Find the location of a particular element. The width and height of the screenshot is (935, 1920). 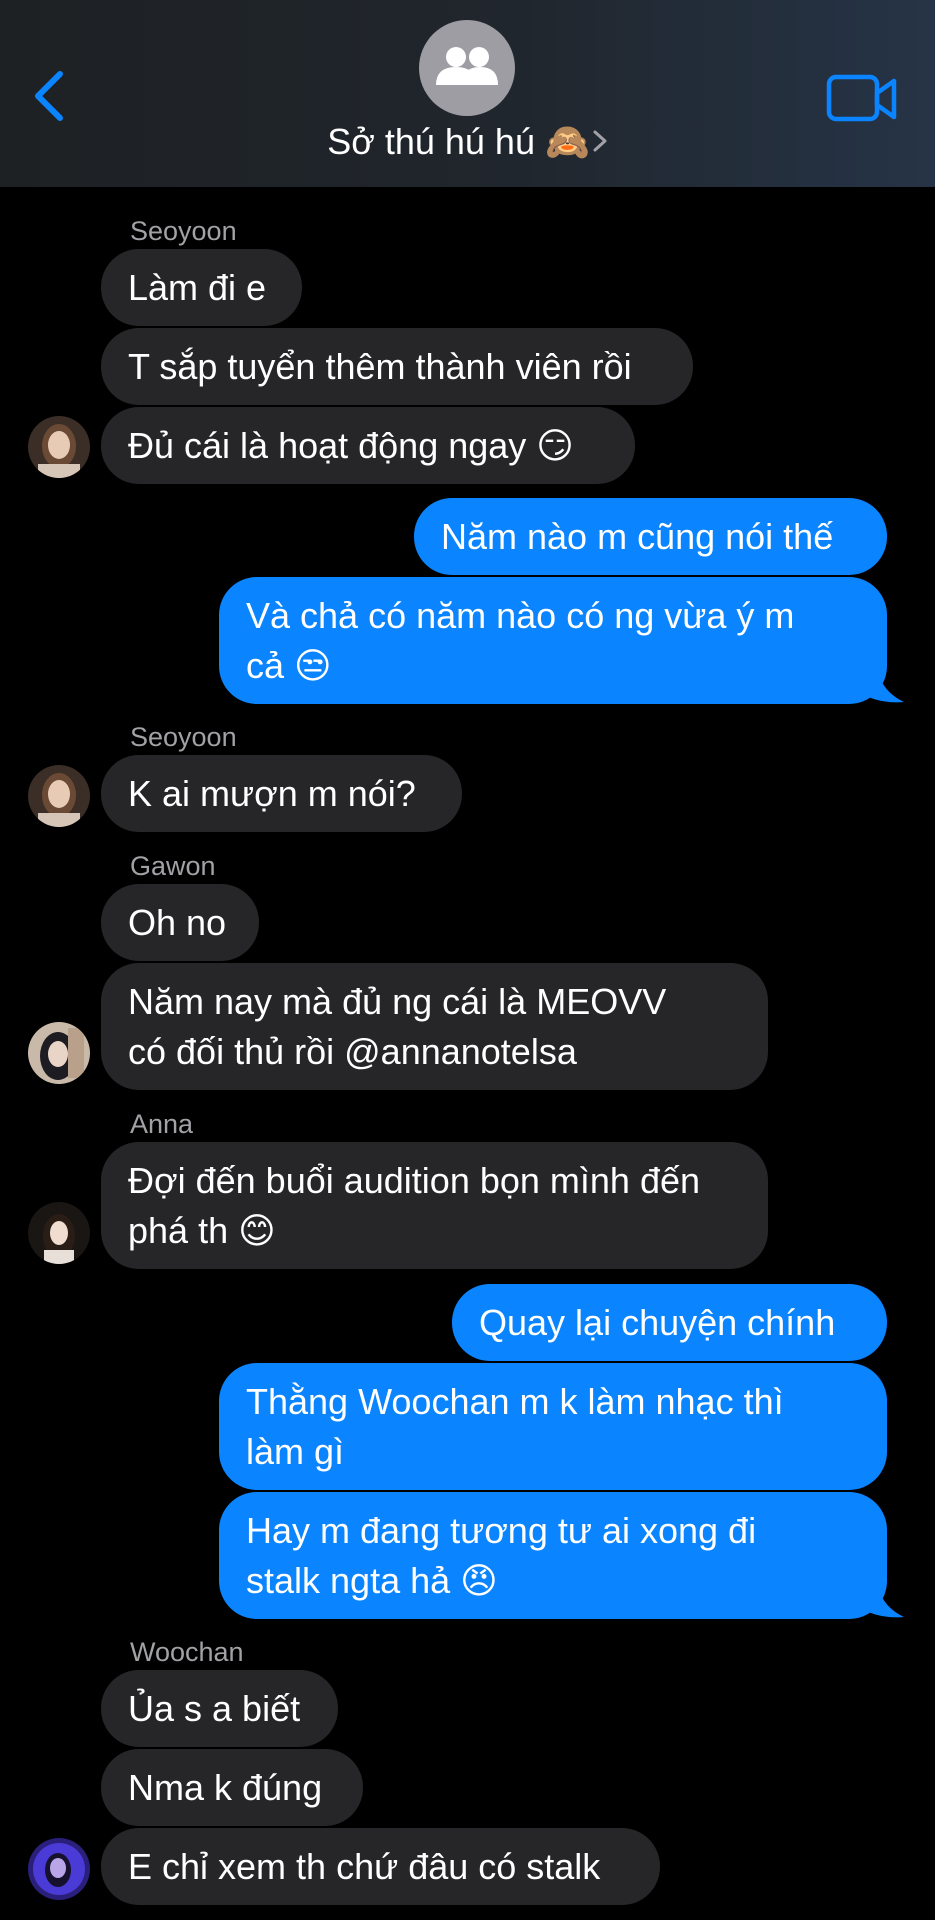

back-button is located at coordinates (51, 96).